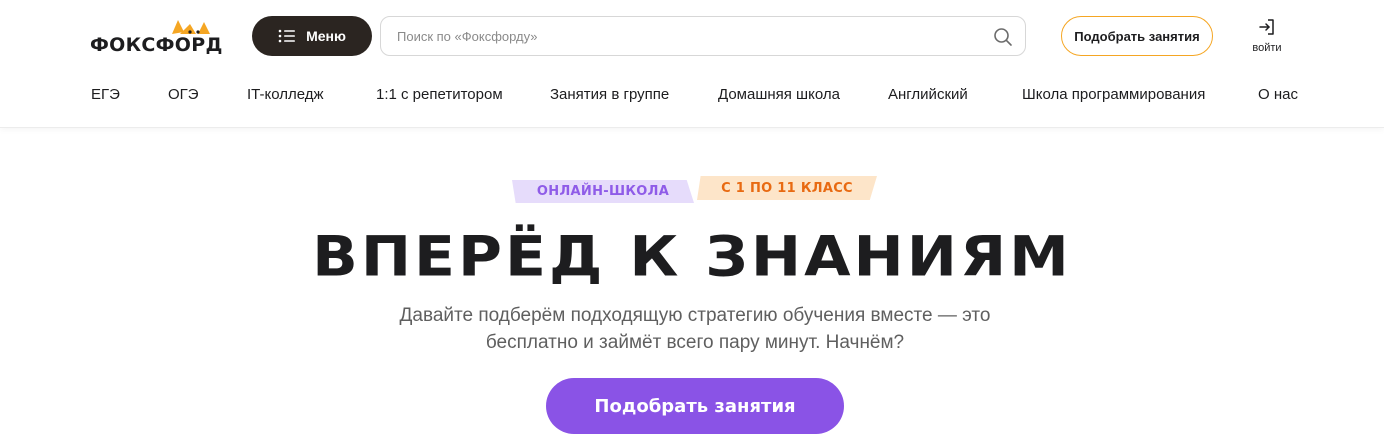 The width and height of the screenshot is (1384, 448). What do you see at coordinates (1278, 94) in the screenshot?
I see `nav-item-about: О нас` at bounding box center [1278, 94].